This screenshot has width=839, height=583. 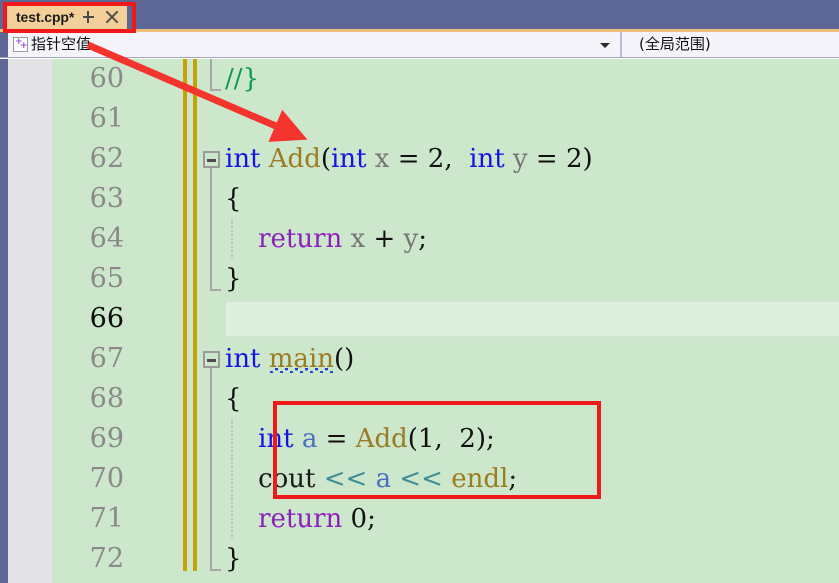 What do you see at coordinates (301, 359) in the screenshot?
I see `error-squiggle-token: main` at bounding box center [301, 359].